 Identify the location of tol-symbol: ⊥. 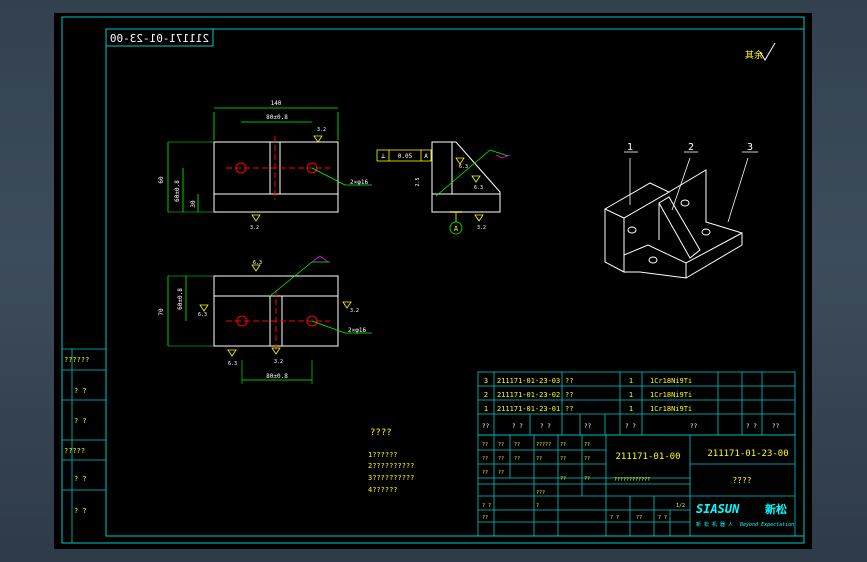
(383, 156).